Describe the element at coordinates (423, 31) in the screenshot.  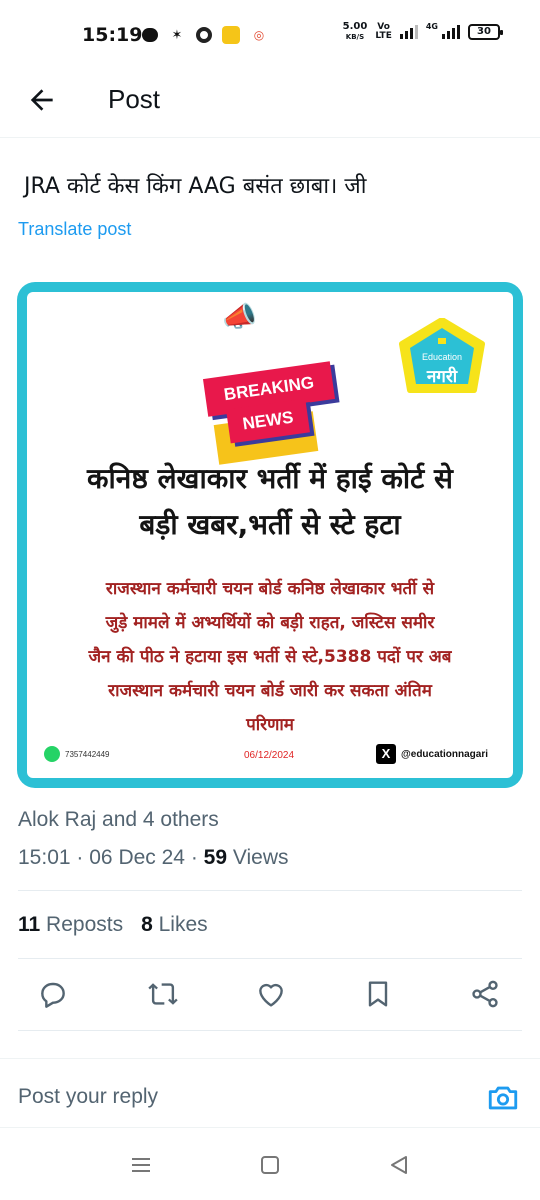
I see `status-right: 5.00 KB/S Vo LTE 4G 30` at that location.